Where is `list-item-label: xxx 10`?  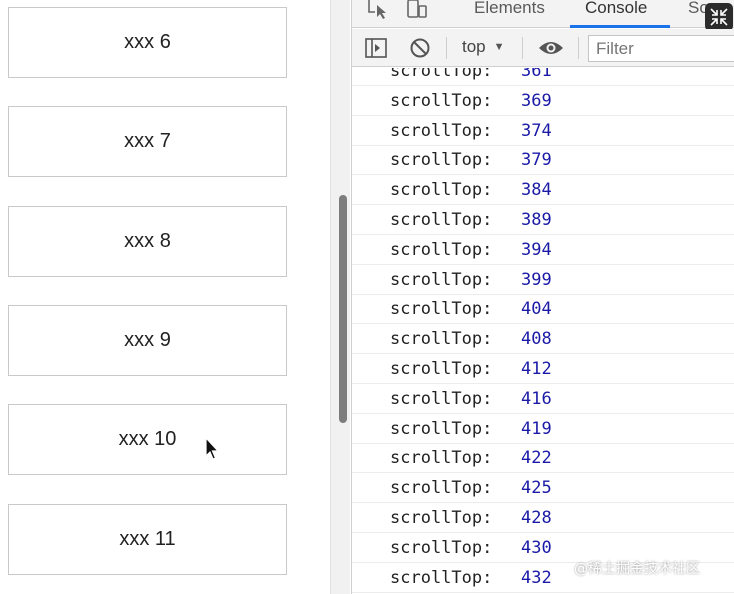
list-item-label: xxx 10 is located at coordinates (147, 439).